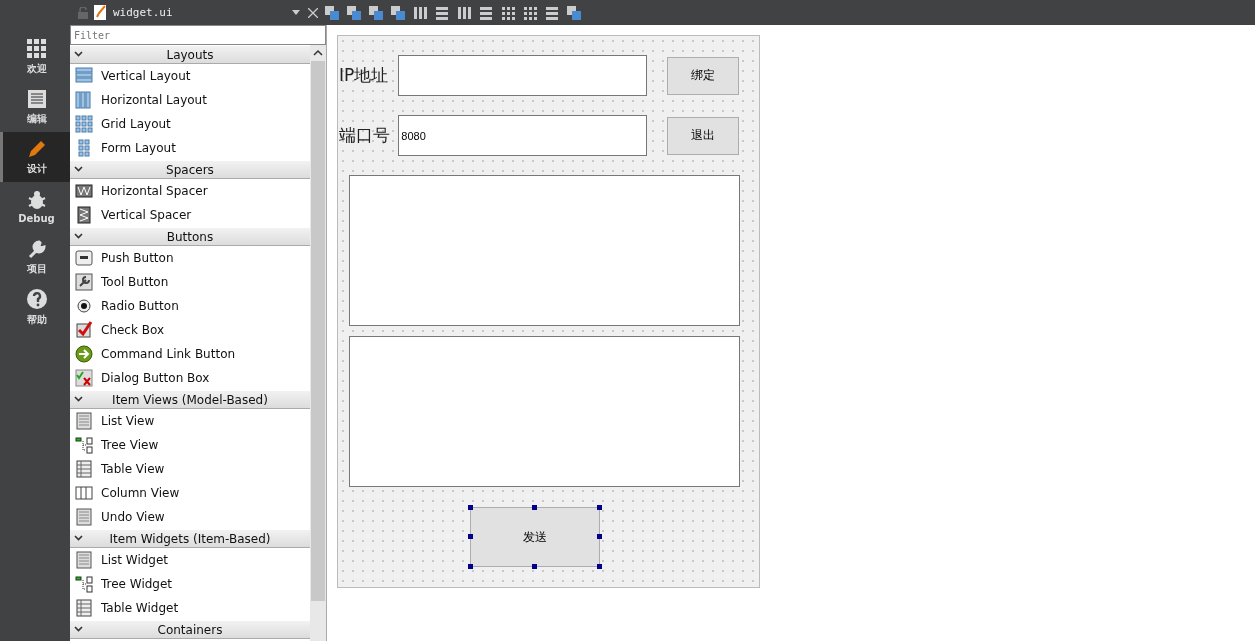 The image size is (1255, 641). I want to click on widget-item: Vertical Spacer, so click(190, 215).